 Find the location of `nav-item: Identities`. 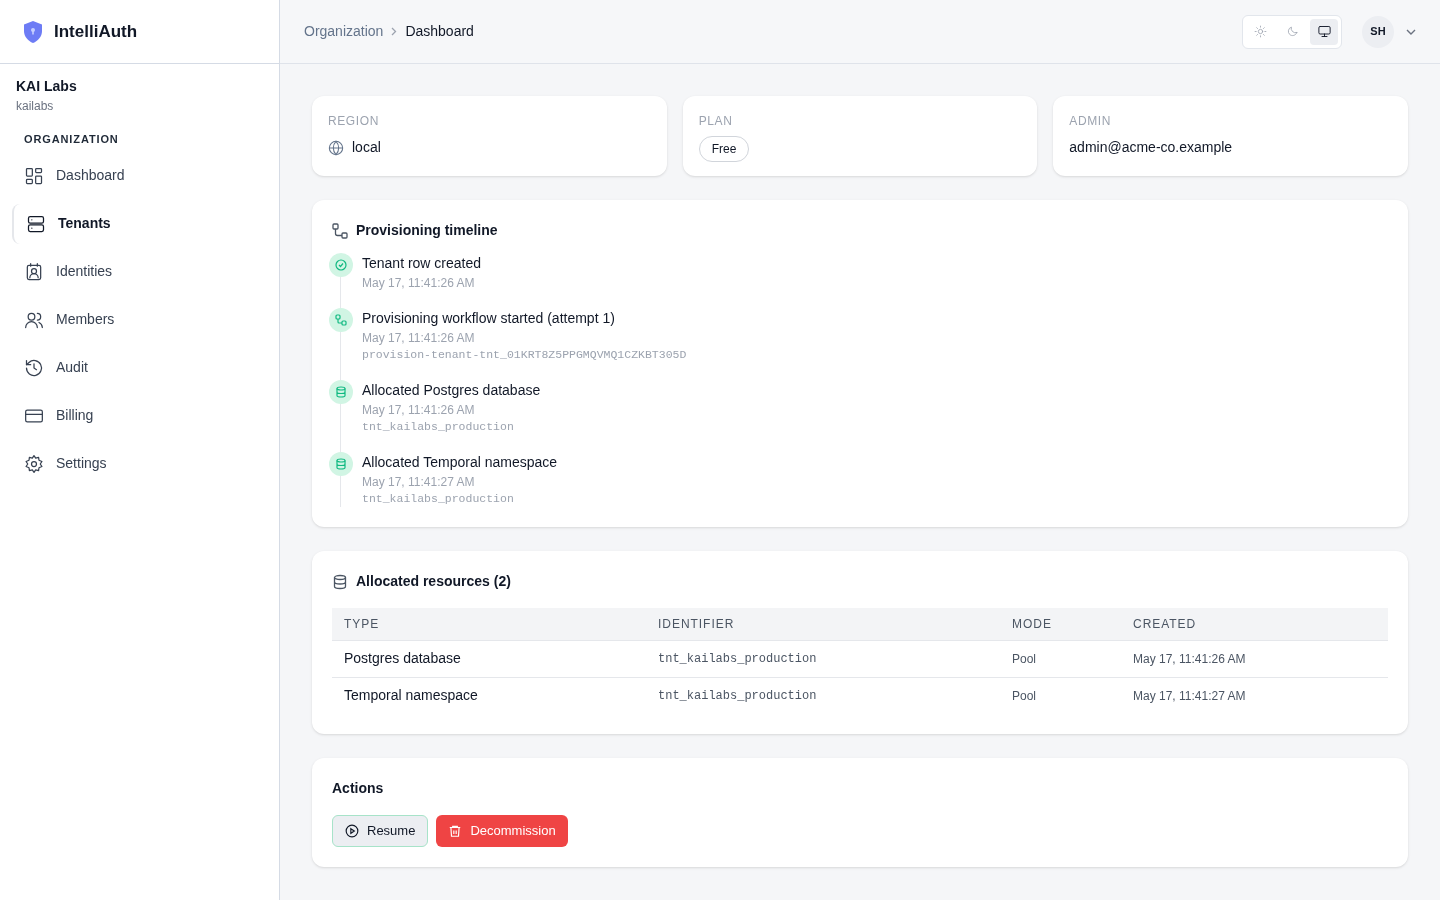

nav-item: Identities is located at coordinates (139, 271).